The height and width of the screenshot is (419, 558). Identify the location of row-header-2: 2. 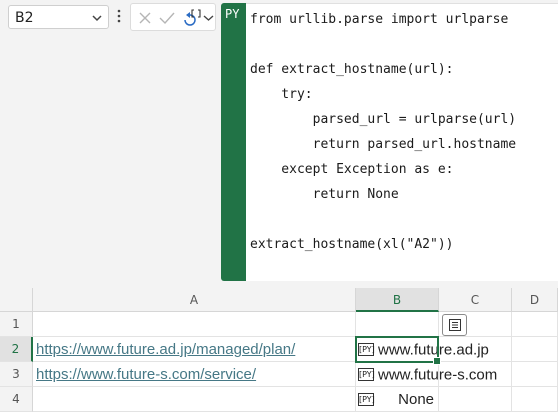
(16, 349).